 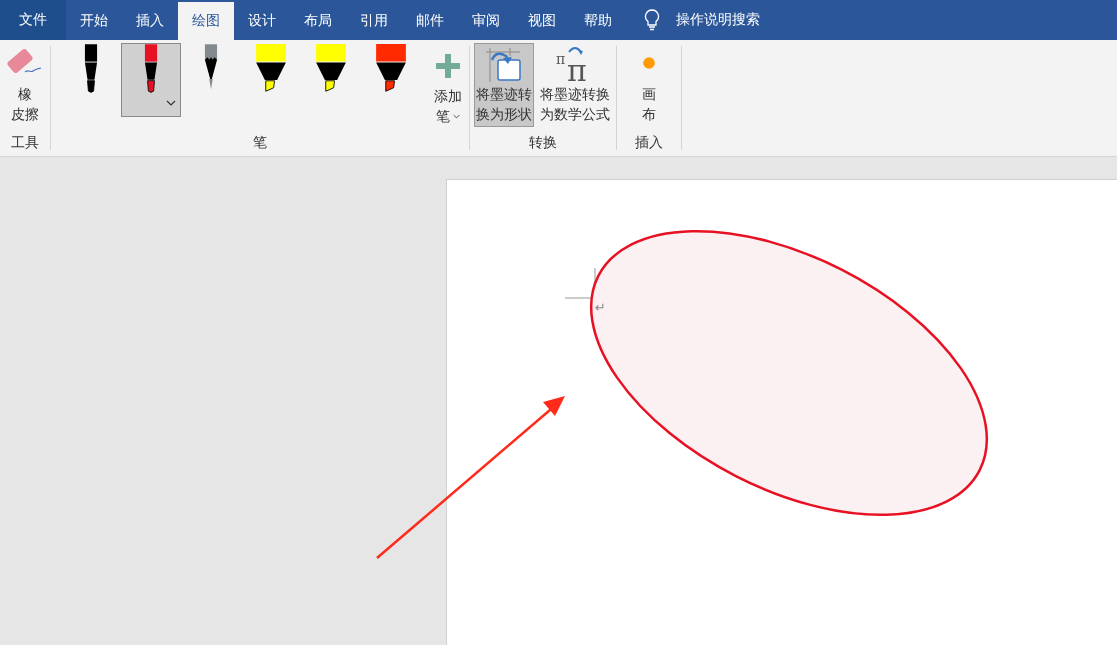 I want to click on lightbulb-icon, so click(x=652, y=20).